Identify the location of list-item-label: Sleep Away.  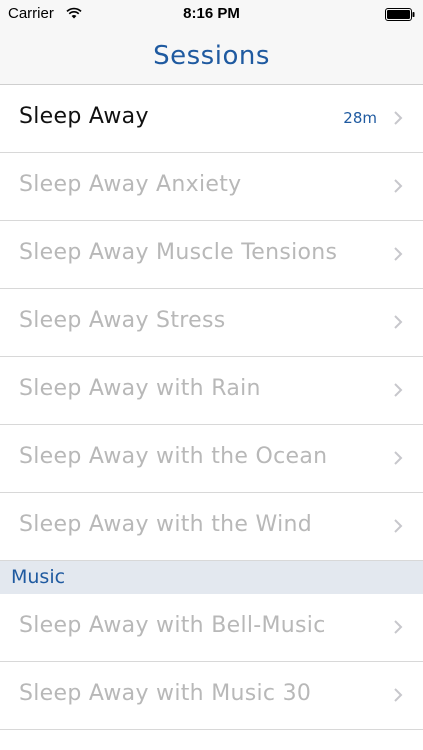
(84, 116).